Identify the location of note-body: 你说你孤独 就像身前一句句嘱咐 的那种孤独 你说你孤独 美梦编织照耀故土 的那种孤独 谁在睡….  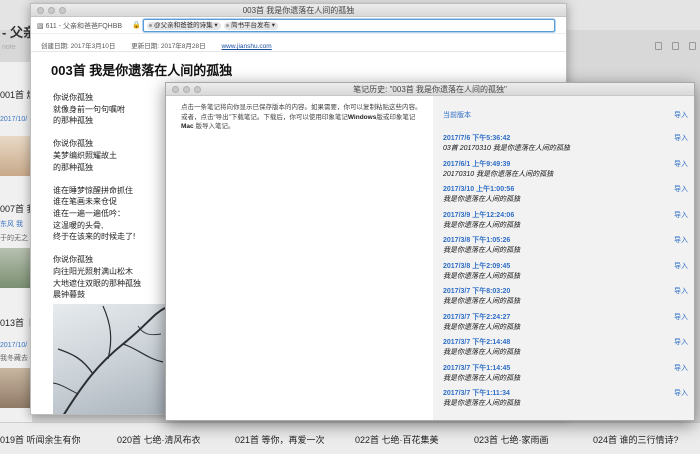
(97, 196).